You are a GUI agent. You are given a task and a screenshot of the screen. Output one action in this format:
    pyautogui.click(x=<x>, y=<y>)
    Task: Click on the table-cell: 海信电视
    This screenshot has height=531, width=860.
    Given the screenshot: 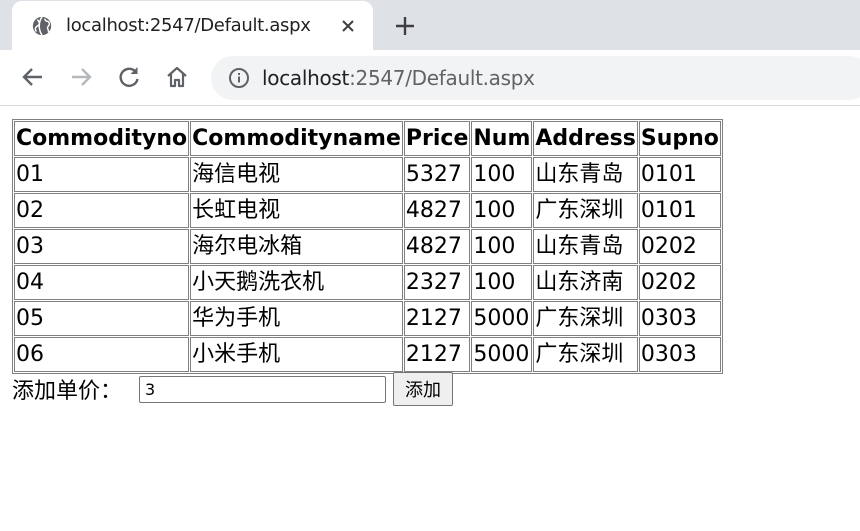 What is the action you would take?
    pyautogui.click(x=296, y=174)
    